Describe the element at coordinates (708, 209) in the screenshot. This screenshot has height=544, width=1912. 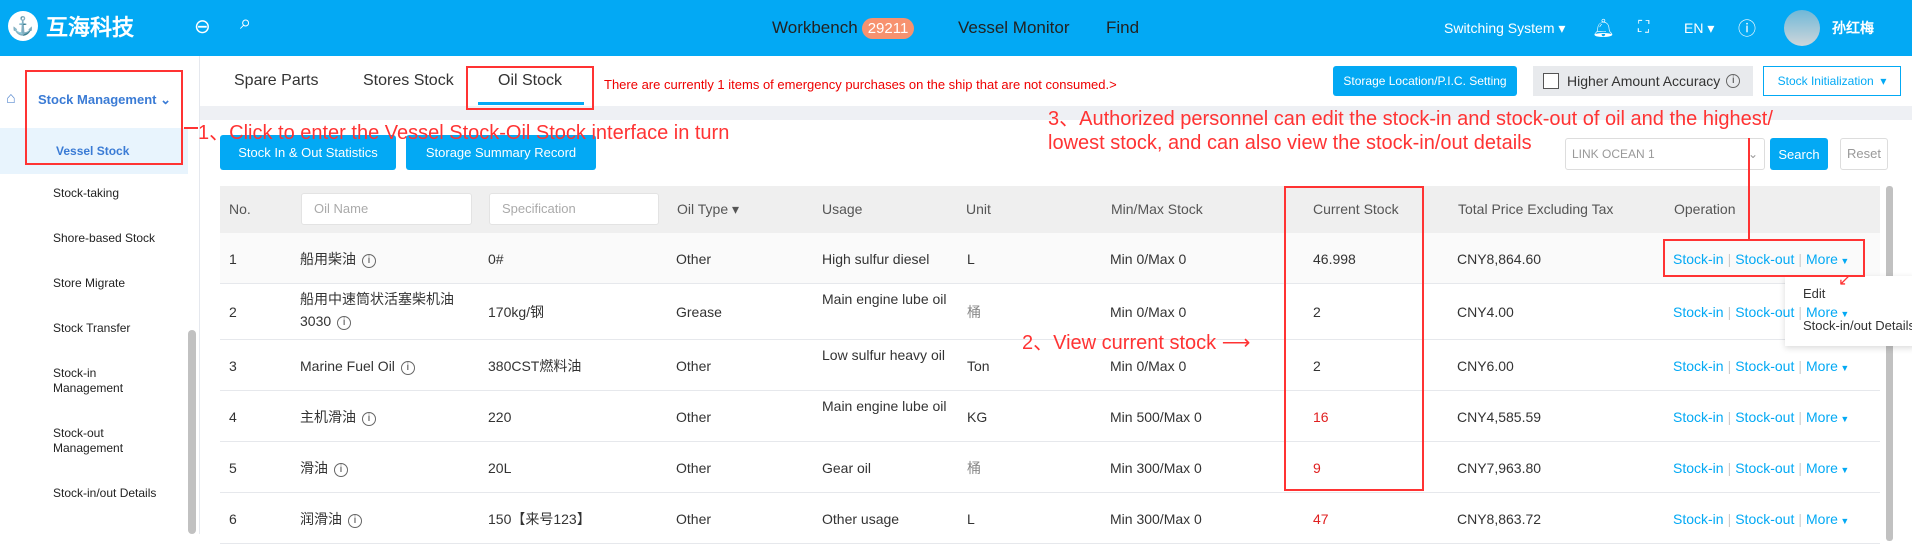
I see `oil-type-filter: Oil Type ▾` at that location.